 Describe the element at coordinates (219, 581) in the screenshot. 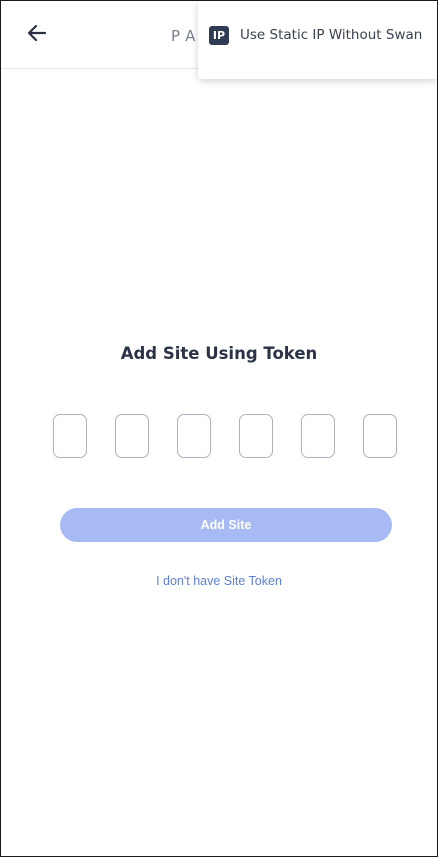

I see `no-site-token-link: I don't have Site Token` at that location.